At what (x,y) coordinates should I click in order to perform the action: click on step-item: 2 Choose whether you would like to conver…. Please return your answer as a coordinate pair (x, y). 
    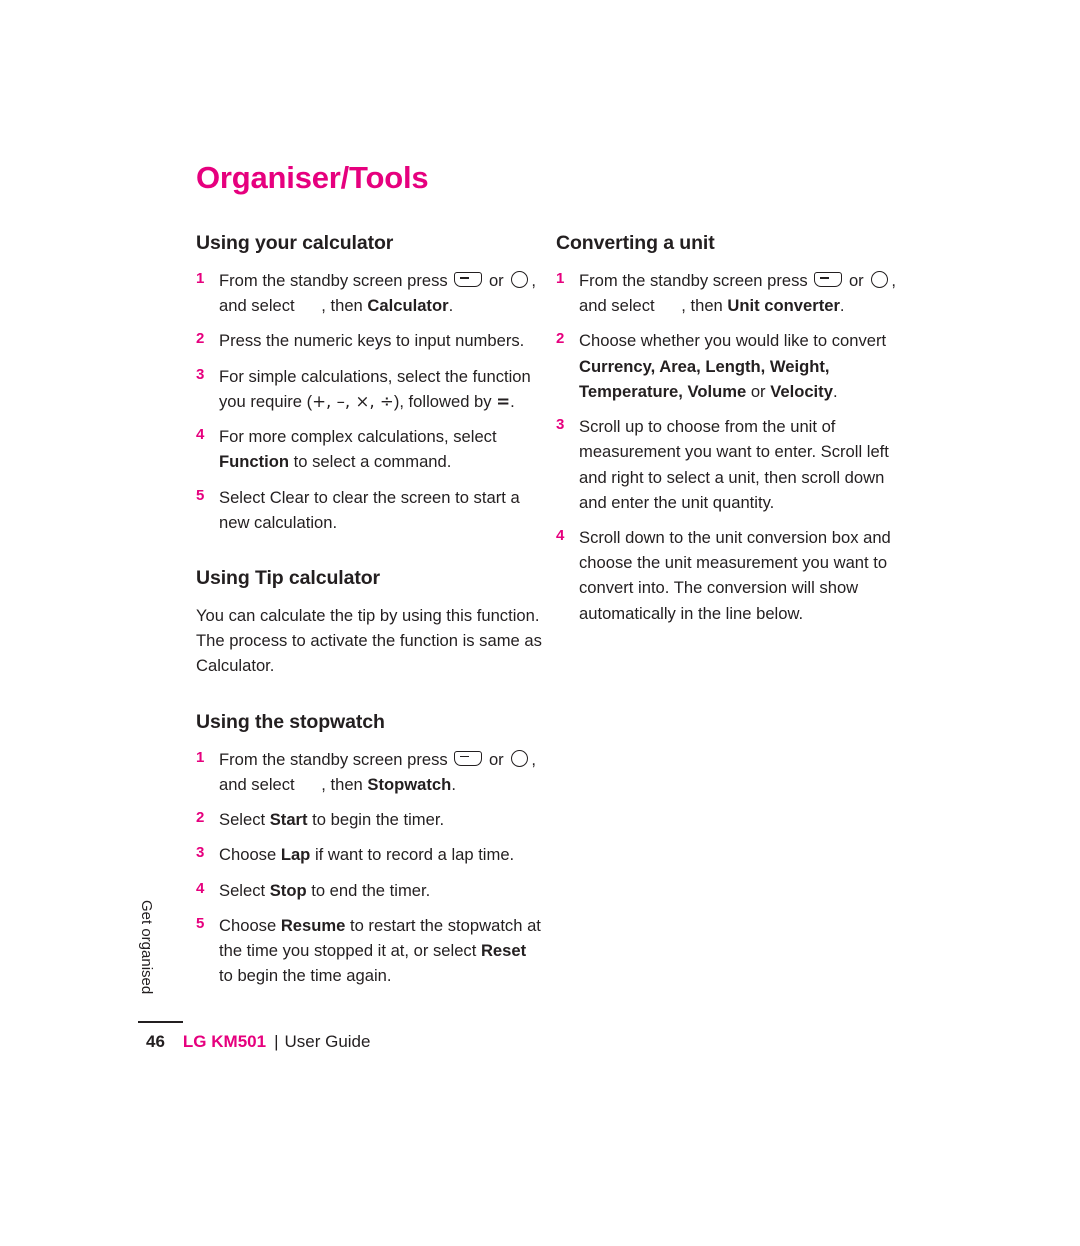
    Looking at the image, I should click on (736, 366).